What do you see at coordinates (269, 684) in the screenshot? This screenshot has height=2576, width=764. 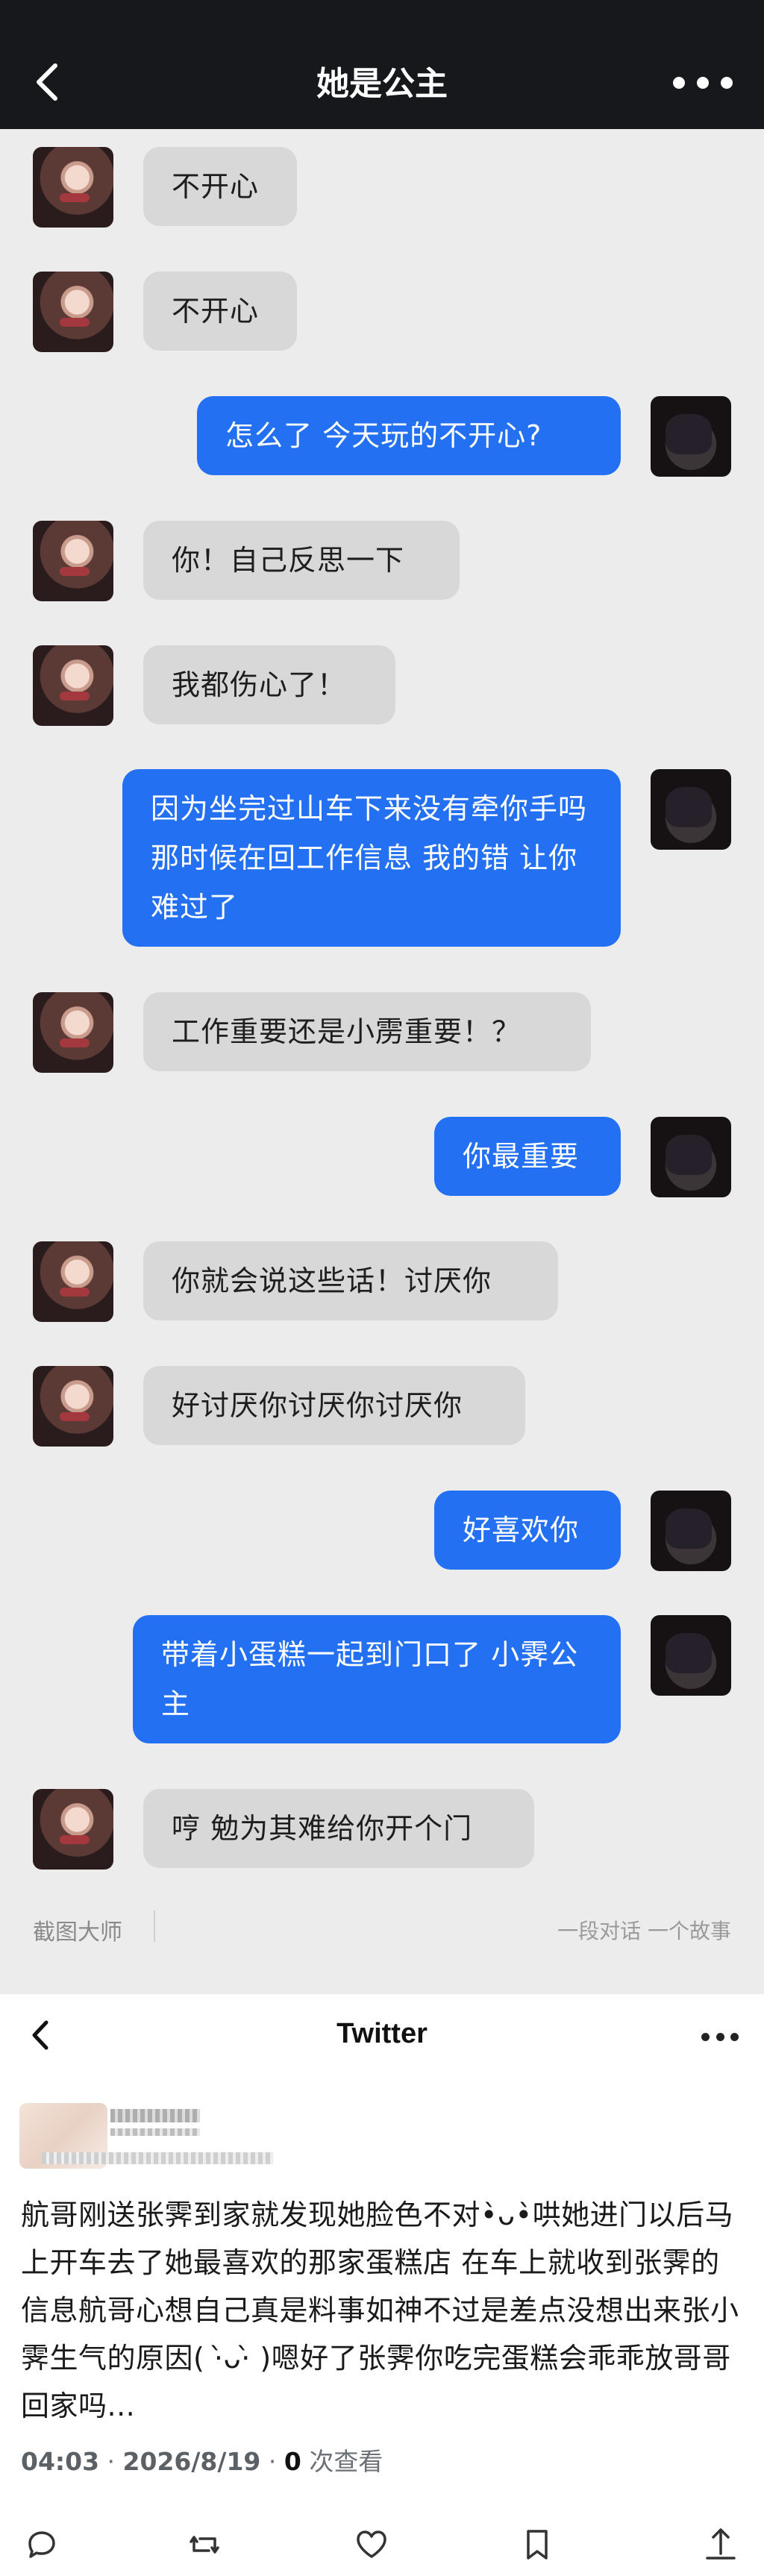 I see `message-bubble: 我都伤心了！` at bounding box center [269, 684].